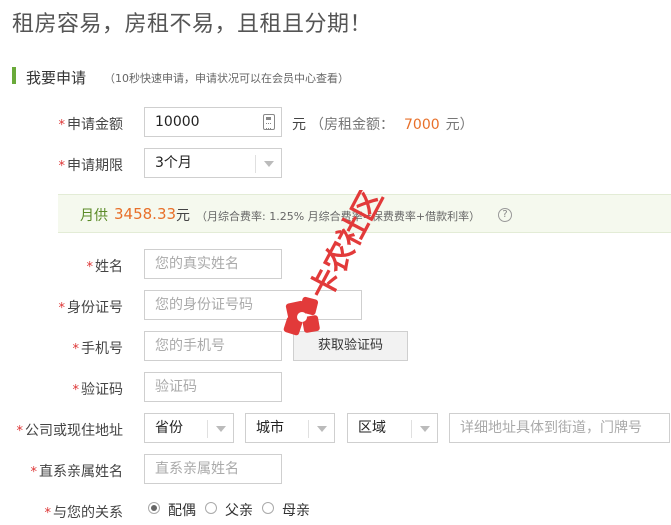 Image resolution: width=671 pixels, height=525 pixels. I want to click on name-input: 您的真实姓名, so click(213, 264).